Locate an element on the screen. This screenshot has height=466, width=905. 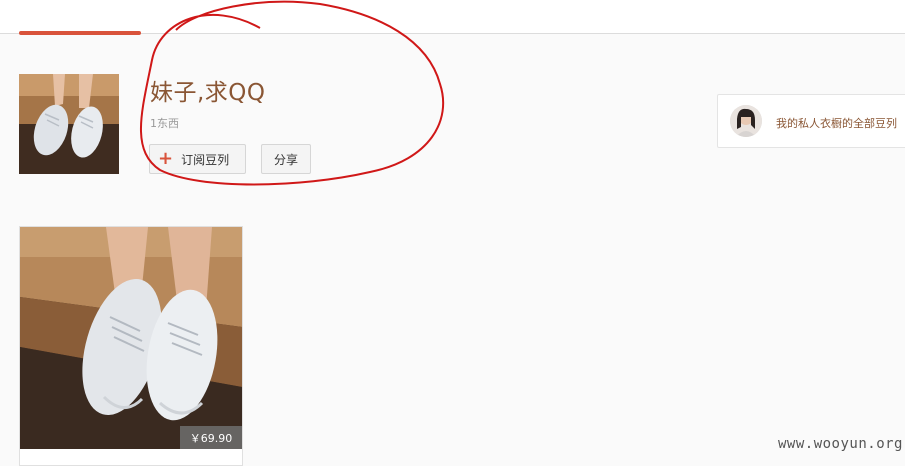
avatar is located at coordinates (746, 121).